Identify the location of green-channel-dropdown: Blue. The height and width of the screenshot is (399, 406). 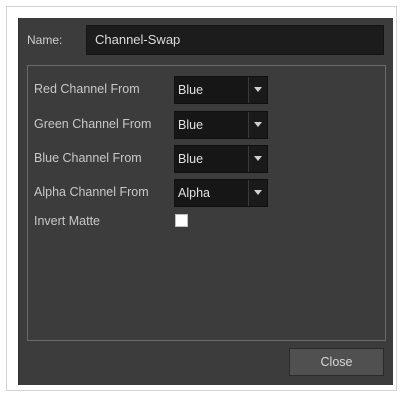
(221, 125).